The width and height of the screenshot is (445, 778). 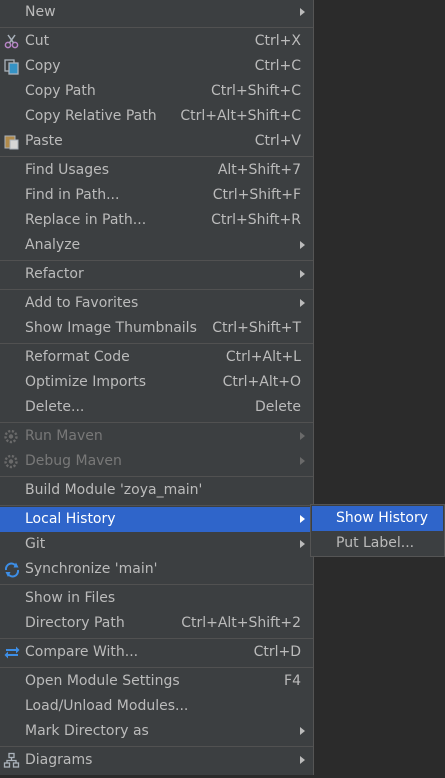 What do you see at coordinates (43, 66) in the screenshot?
I see `menu-item-label: Copy` at bounding box center [43, 66].